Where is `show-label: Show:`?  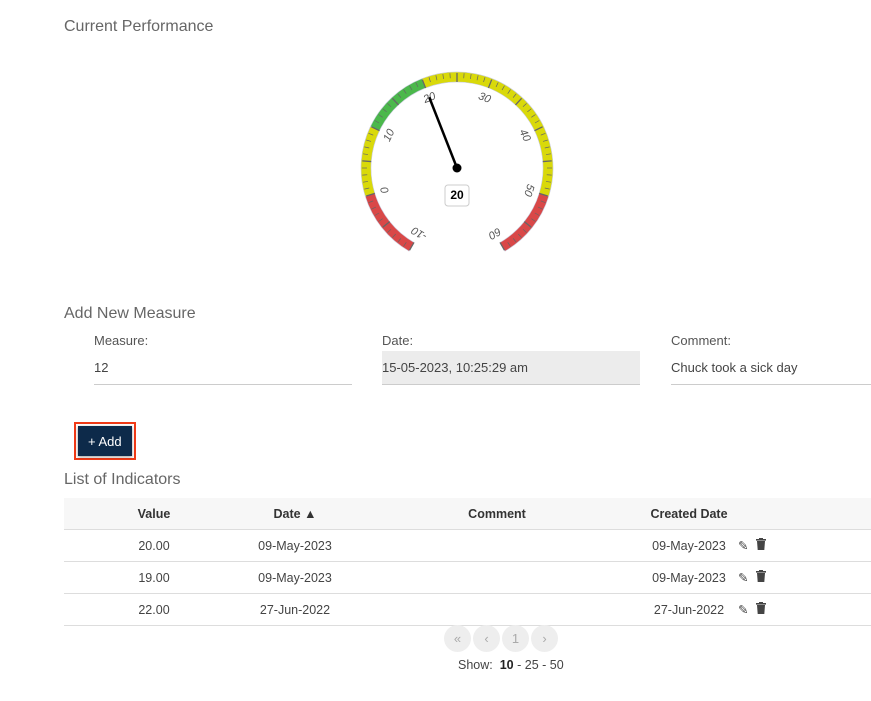 show-label: Show: is located at coordinates (475, 665).